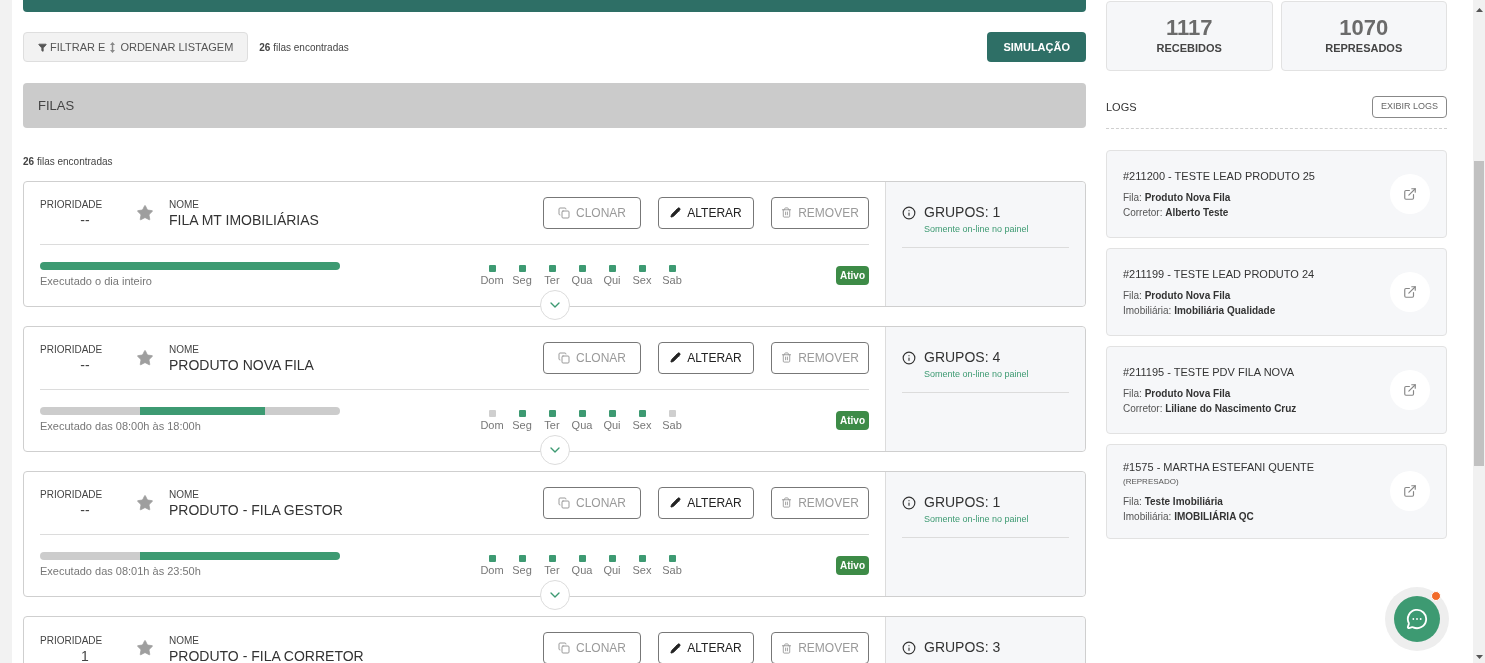 The image size is (1485, 663). Describe the element at coordinates (136, 47) in the screenshot. I see `filter-sort-button: FILTRAR E ORDENAR LISTAGEM` at that location.